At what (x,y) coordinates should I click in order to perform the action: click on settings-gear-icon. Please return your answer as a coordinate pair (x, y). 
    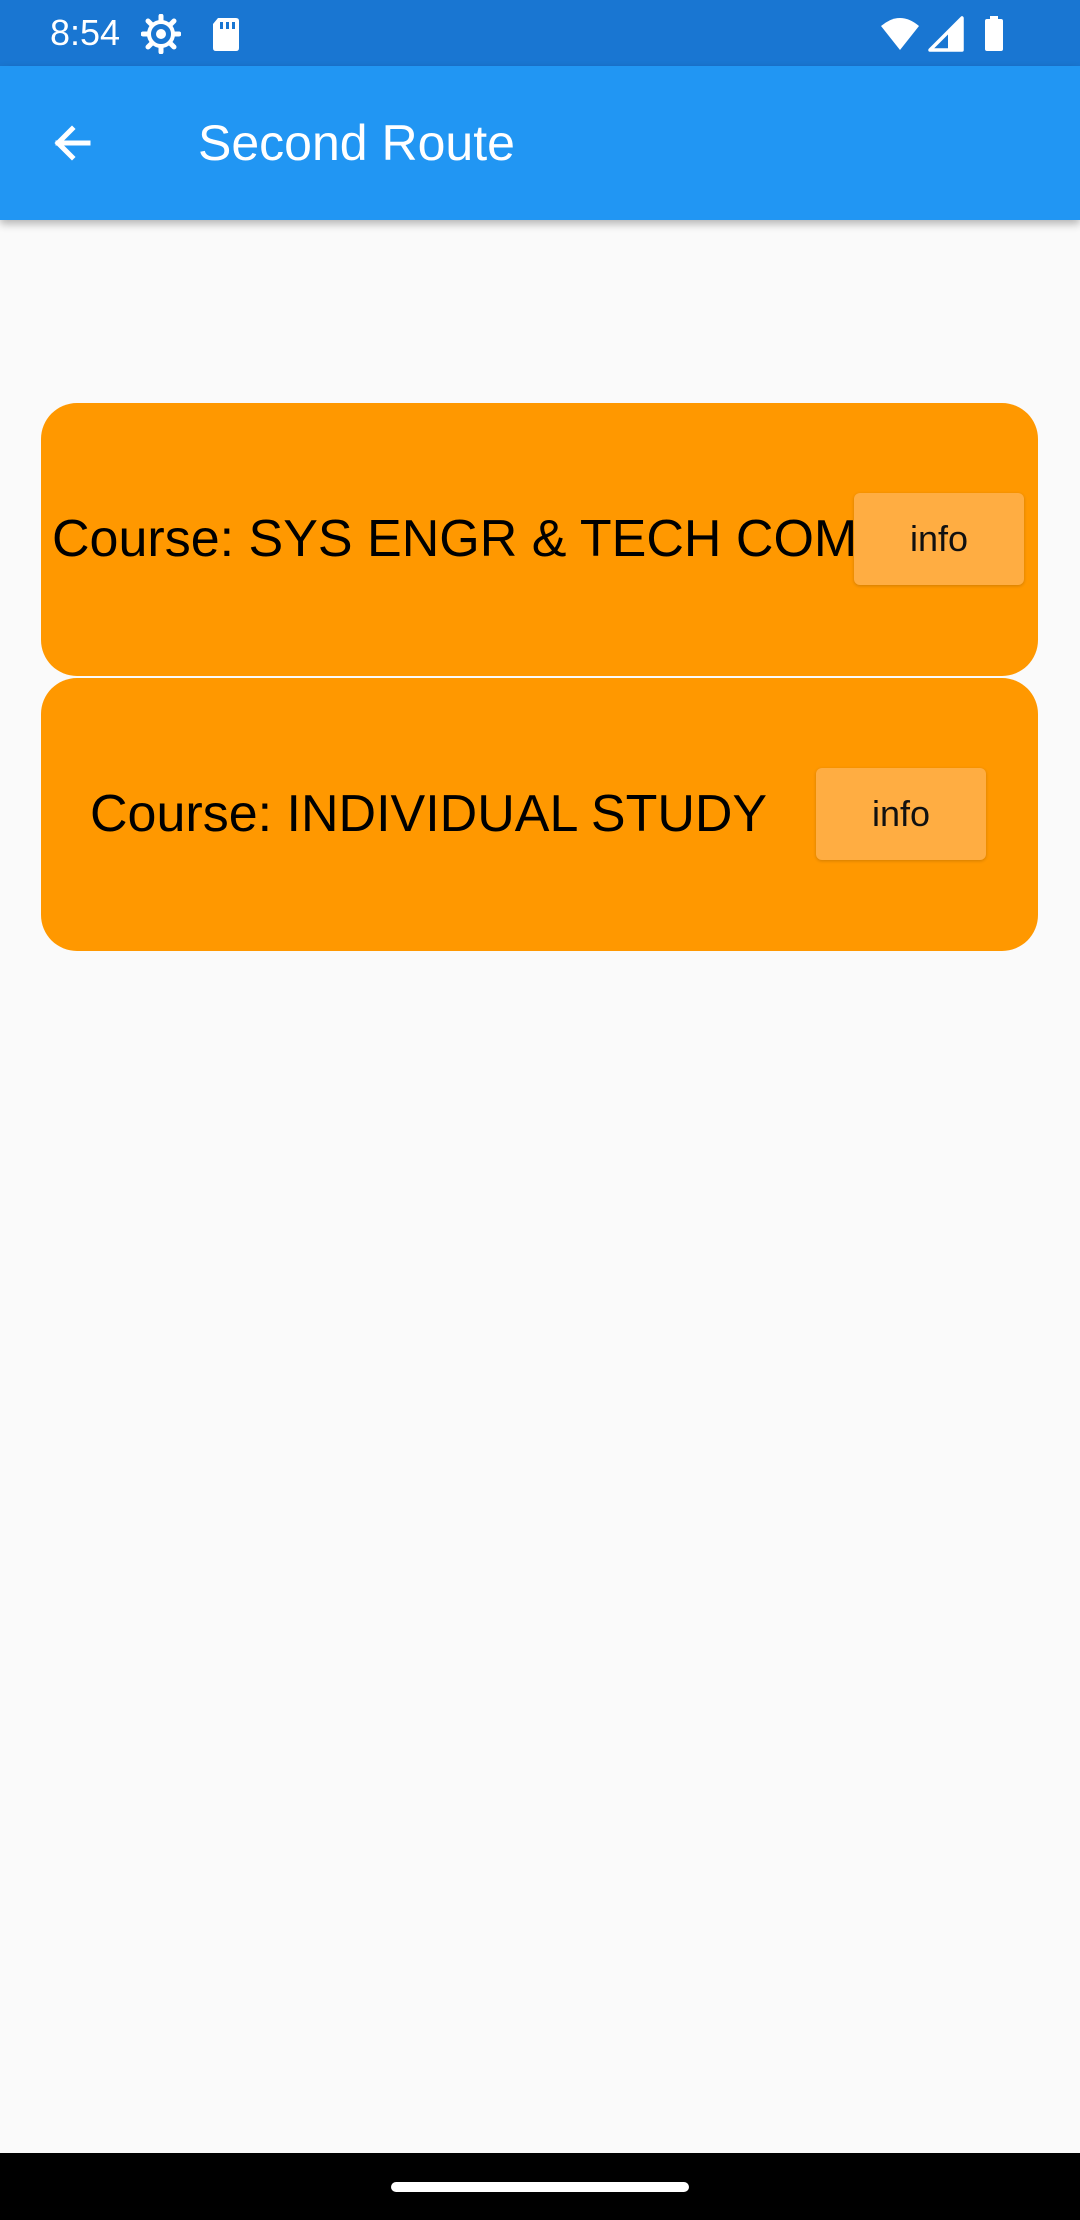
    Looking at the image, I should click on (161, 34).